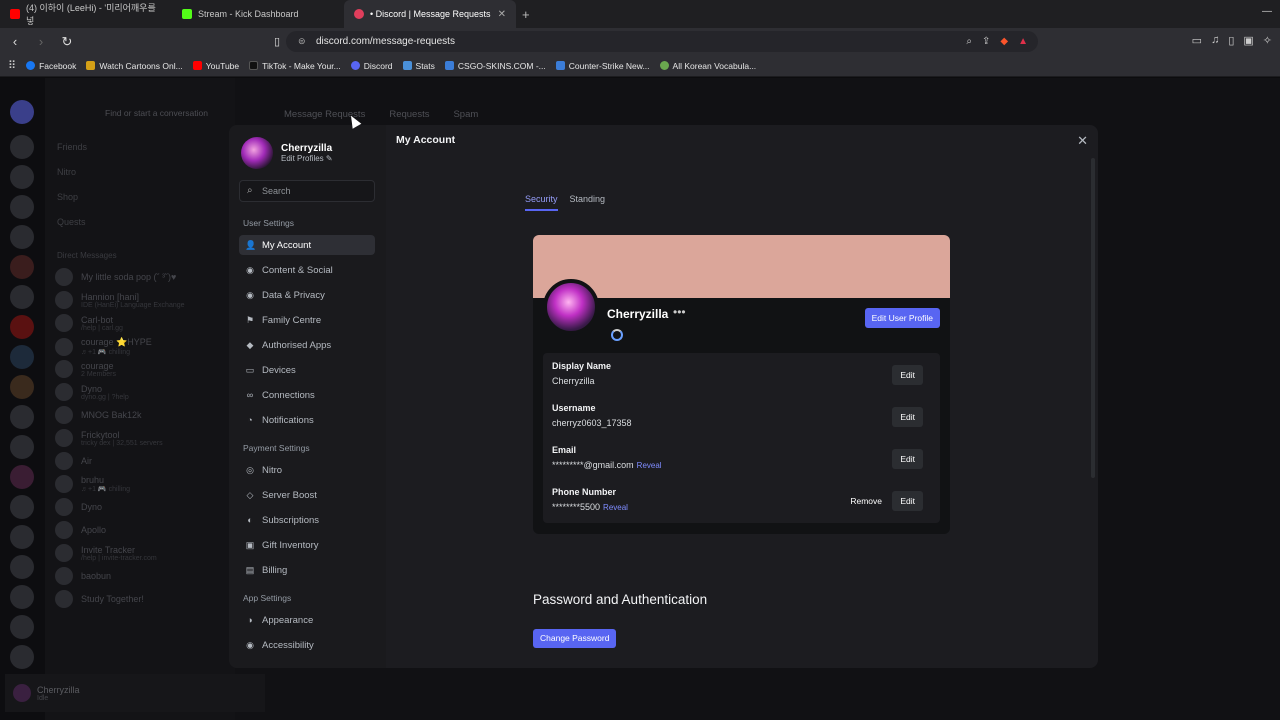 This screenshot has width=1280, height=720. What do you see at coordinates (73, 461) in the screenshot?
I see `dm-list-item: Air` at bounding box center [73, 461].